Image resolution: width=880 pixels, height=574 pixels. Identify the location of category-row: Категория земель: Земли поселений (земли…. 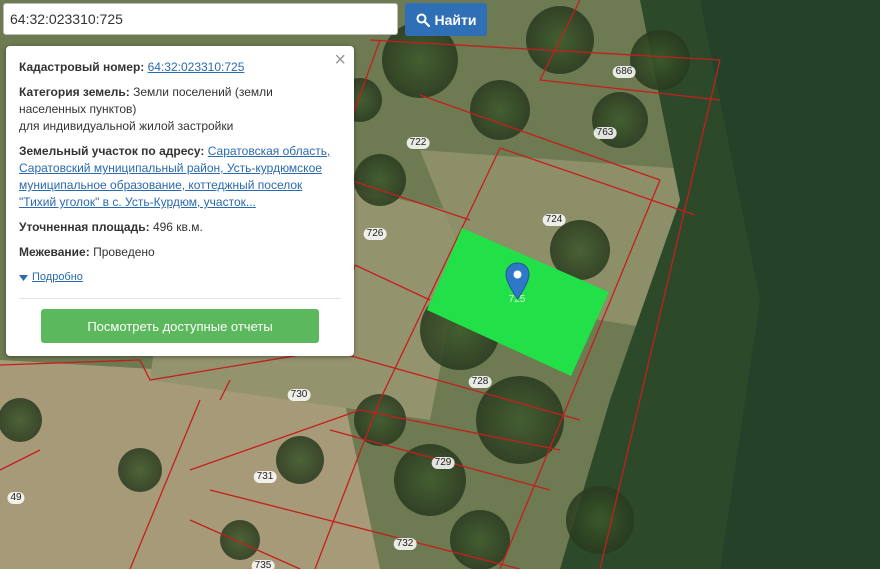
(180, 109).